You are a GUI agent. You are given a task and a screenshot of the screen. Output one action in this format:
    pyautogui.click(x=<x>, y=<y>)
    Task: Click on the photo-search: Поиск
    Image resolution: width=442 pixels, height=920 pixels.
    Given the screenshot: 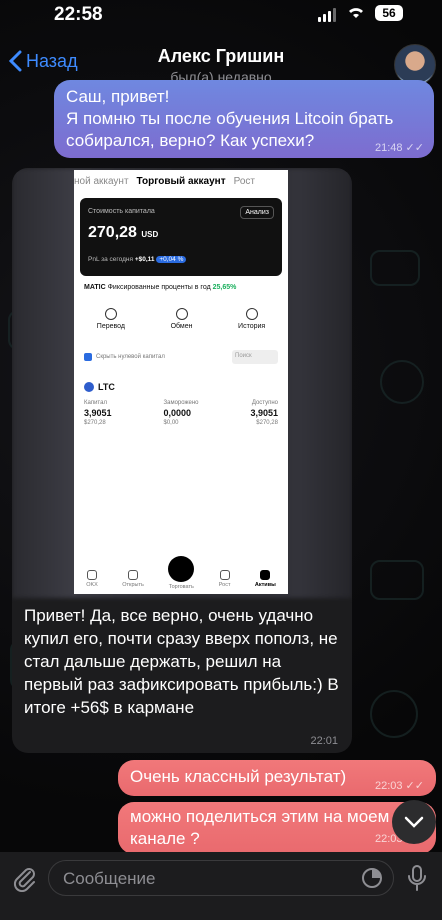 What is the action you would take?
    pyautogui.click(x=255, y=357)
    